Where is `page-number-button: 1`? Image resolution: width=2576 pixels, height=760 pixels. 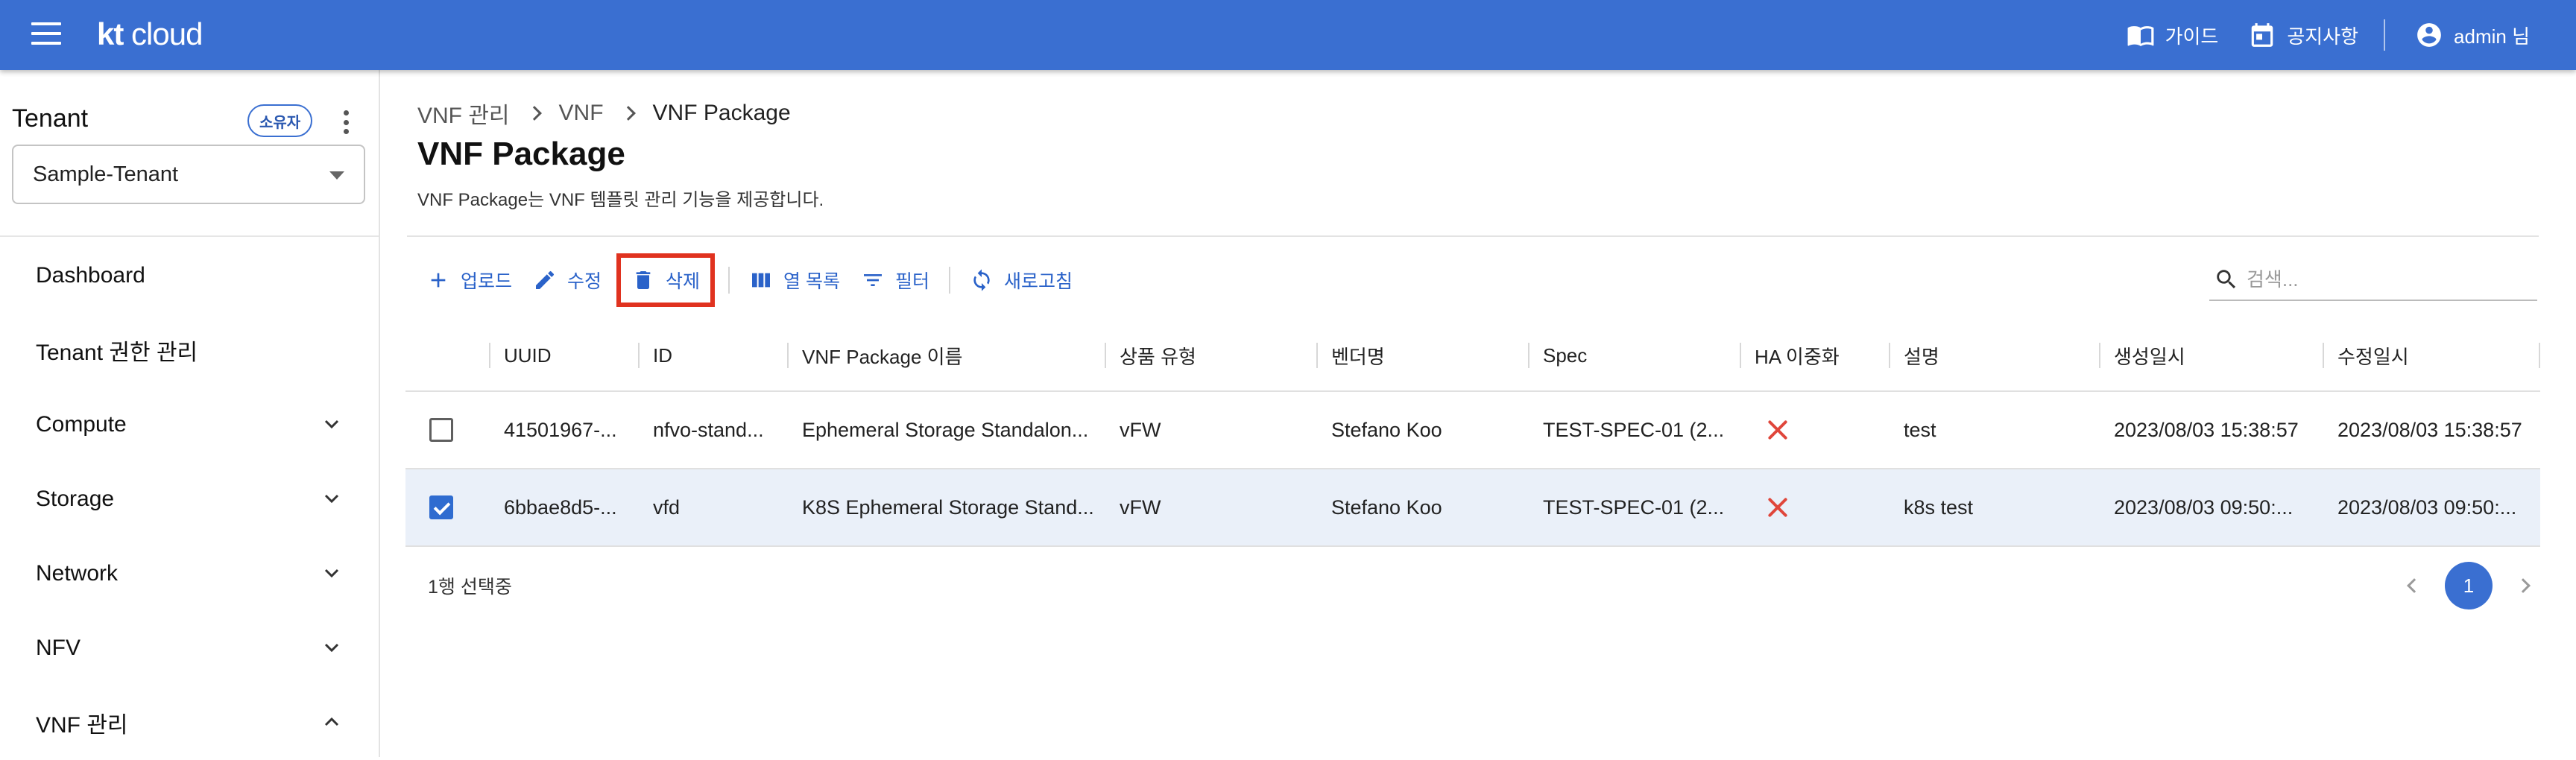
page-number-button: 1 is located at coordinates (2469, 585).